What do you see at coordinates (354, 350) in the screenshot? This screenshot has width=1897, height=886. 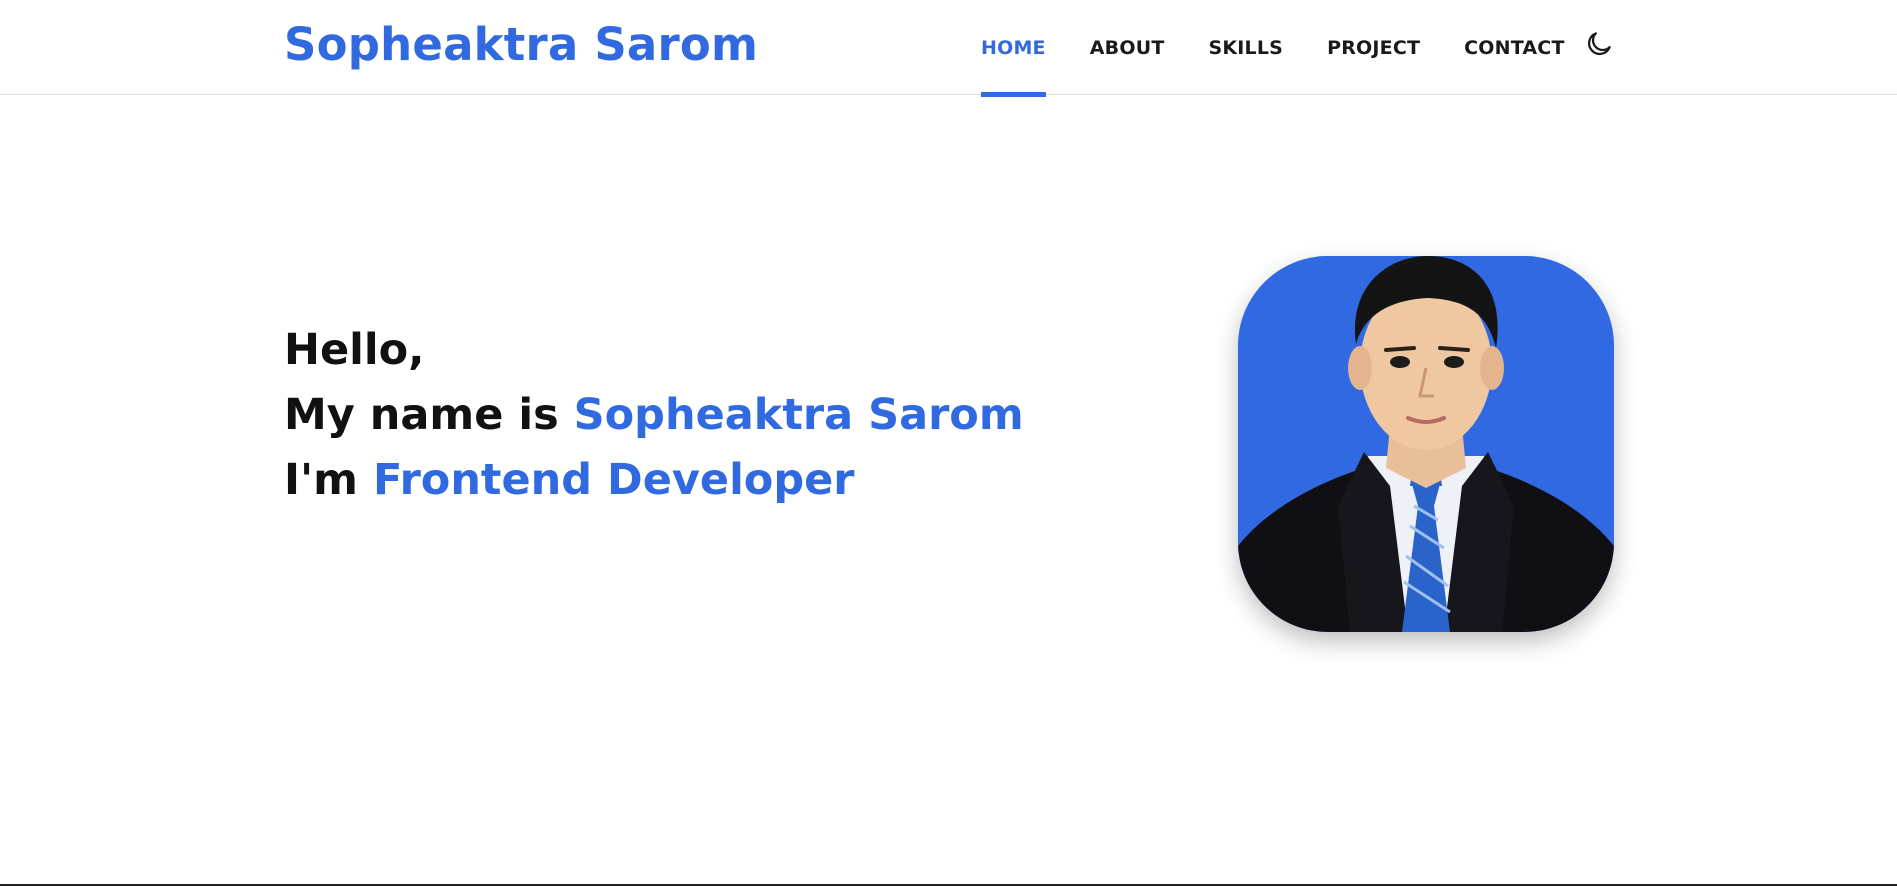 I see `hero-greeting: Hello,` at bounding box center [354, 350].